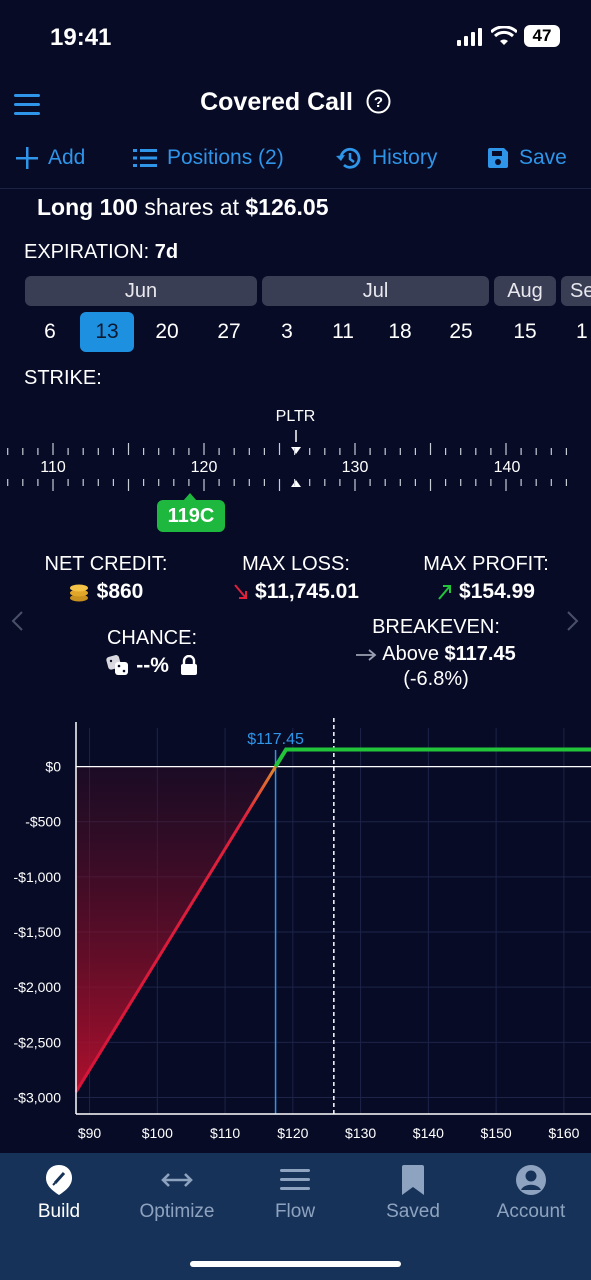 The height and width of the screenshot is (1280, 591). Describe the element at coordinates (177, 1193) in the screenshot. I see `tab-optimize: Optimize` at that location.